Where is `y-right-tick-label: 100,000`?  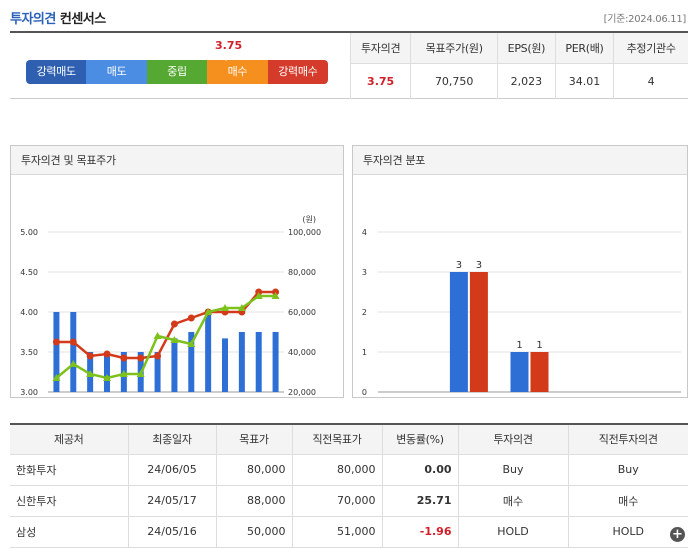
y-right-tick-label: 100,000 is located at coordinates (304, 232).